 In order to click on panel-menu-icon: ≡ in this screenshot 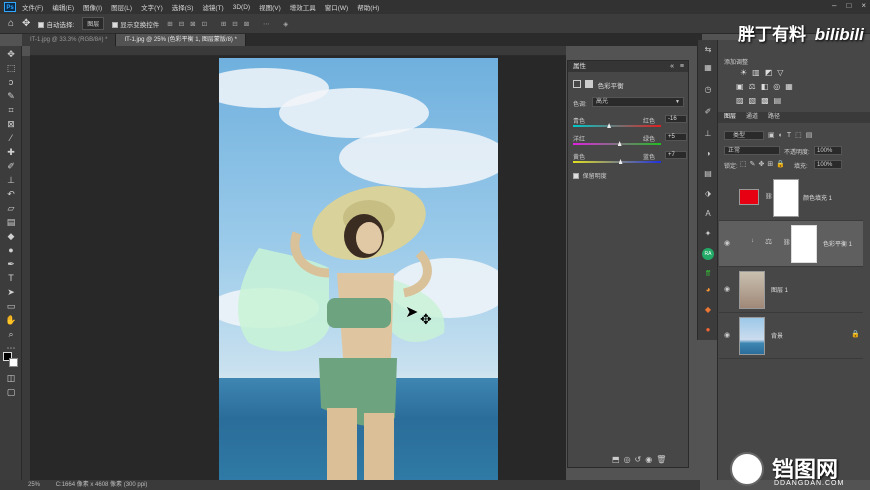, I will do `click(682, 66)`.